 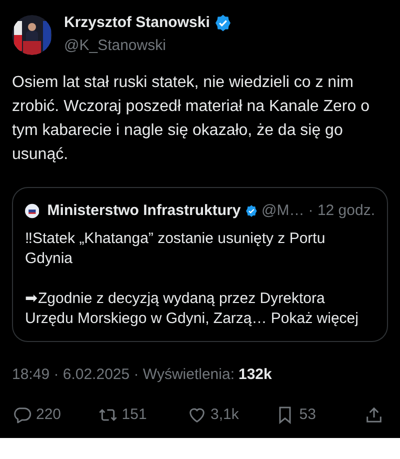 I want to click on share-icon, so click(x=374, y=415).